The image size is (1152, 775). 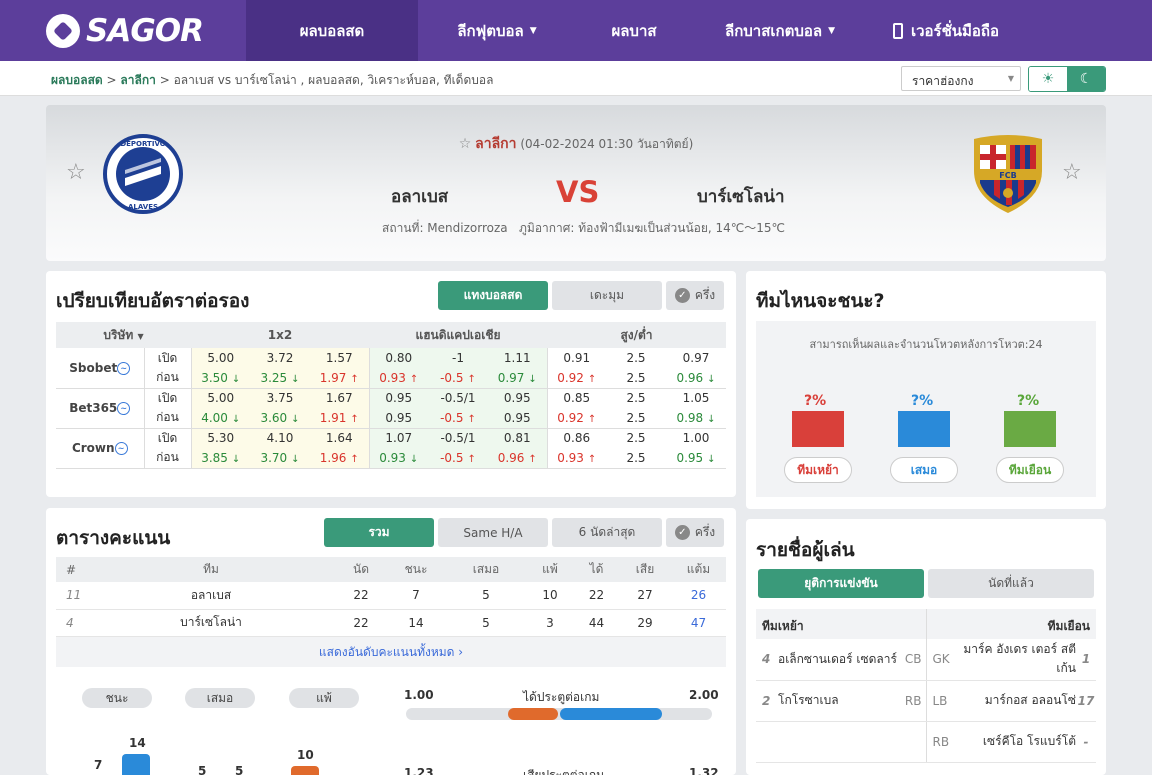 What do you see at coordinates (280, 458) in the screenshot?
I see `odds-cell: 3.70 ↓` at bounding box center [280, 458].